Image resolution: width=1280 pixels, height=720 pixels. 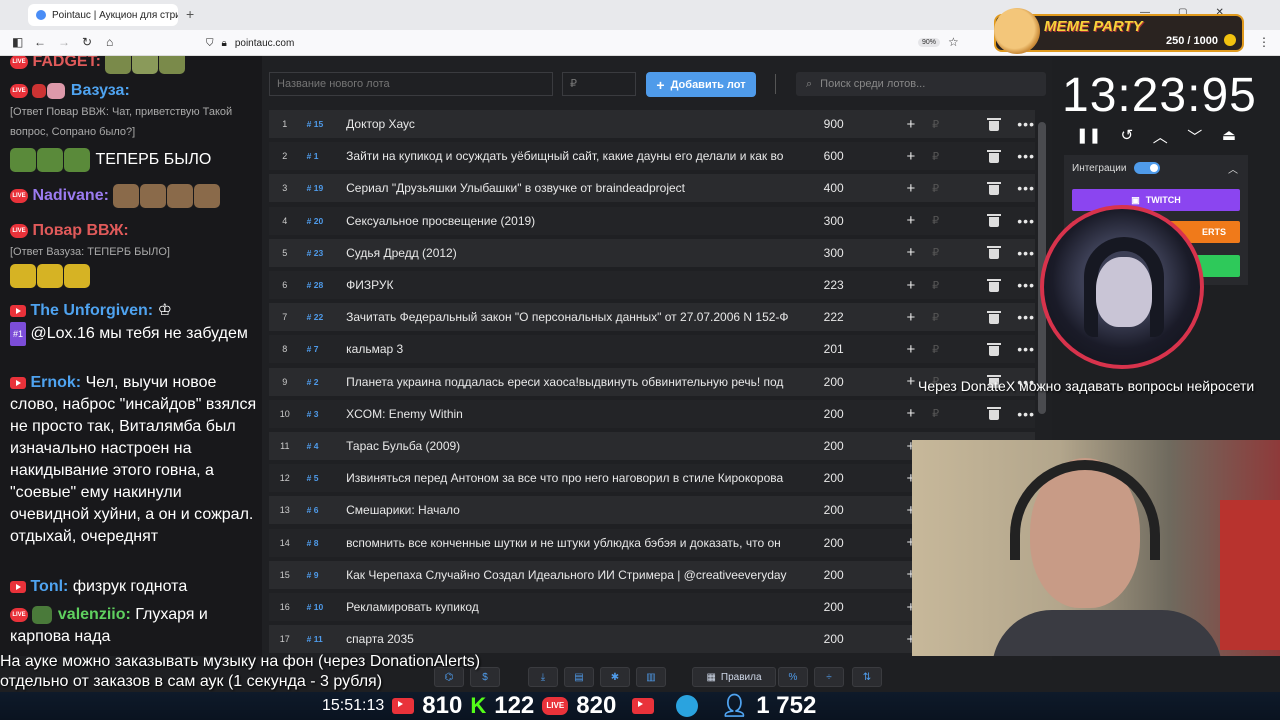 I want to click on rules-button: ▦ Правила, so click(x=734, y=677).